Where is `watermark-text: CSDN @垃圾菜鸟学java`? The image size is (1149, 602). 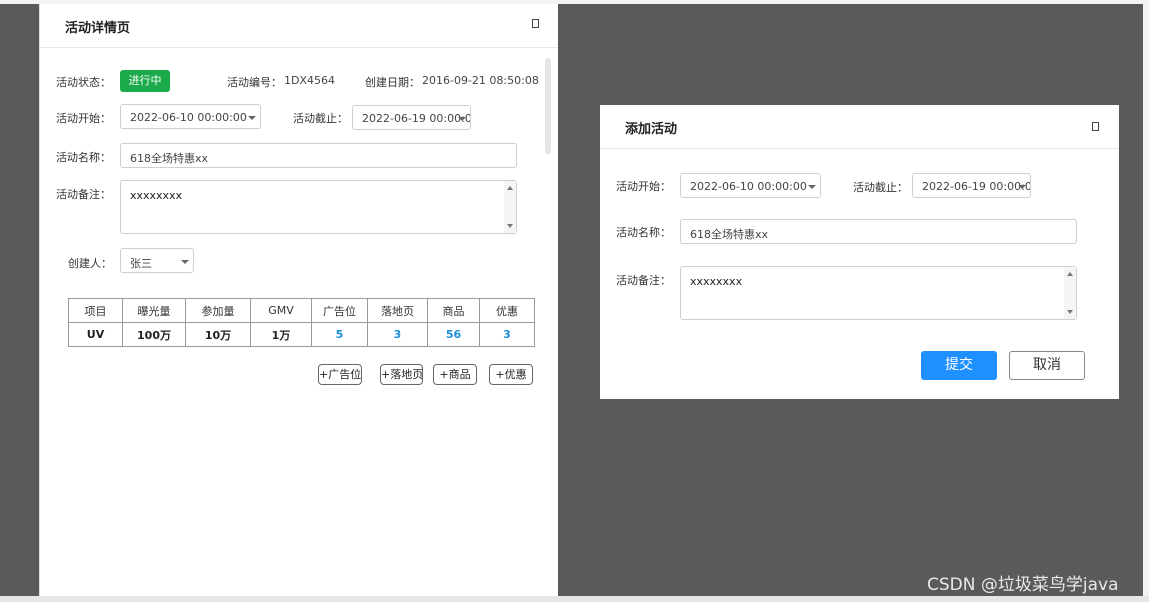 watermark-text: CSDN @垃圾菜鸟学java is located at coordinates (1023, 585).